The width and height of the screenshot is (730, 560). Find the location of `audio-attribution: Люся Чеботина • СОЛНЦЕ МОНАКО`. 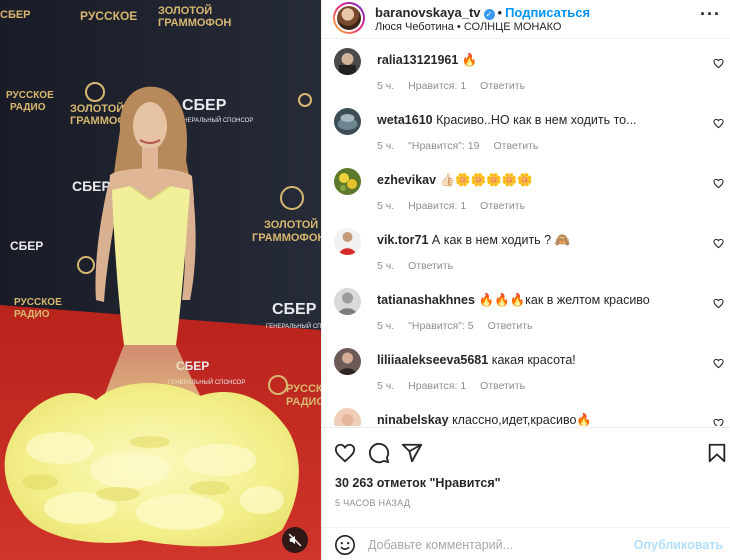

audio-attribution: Люся Чеботина • СОЛНЦЕ МОНАКО is located at coordinates (468, 27).